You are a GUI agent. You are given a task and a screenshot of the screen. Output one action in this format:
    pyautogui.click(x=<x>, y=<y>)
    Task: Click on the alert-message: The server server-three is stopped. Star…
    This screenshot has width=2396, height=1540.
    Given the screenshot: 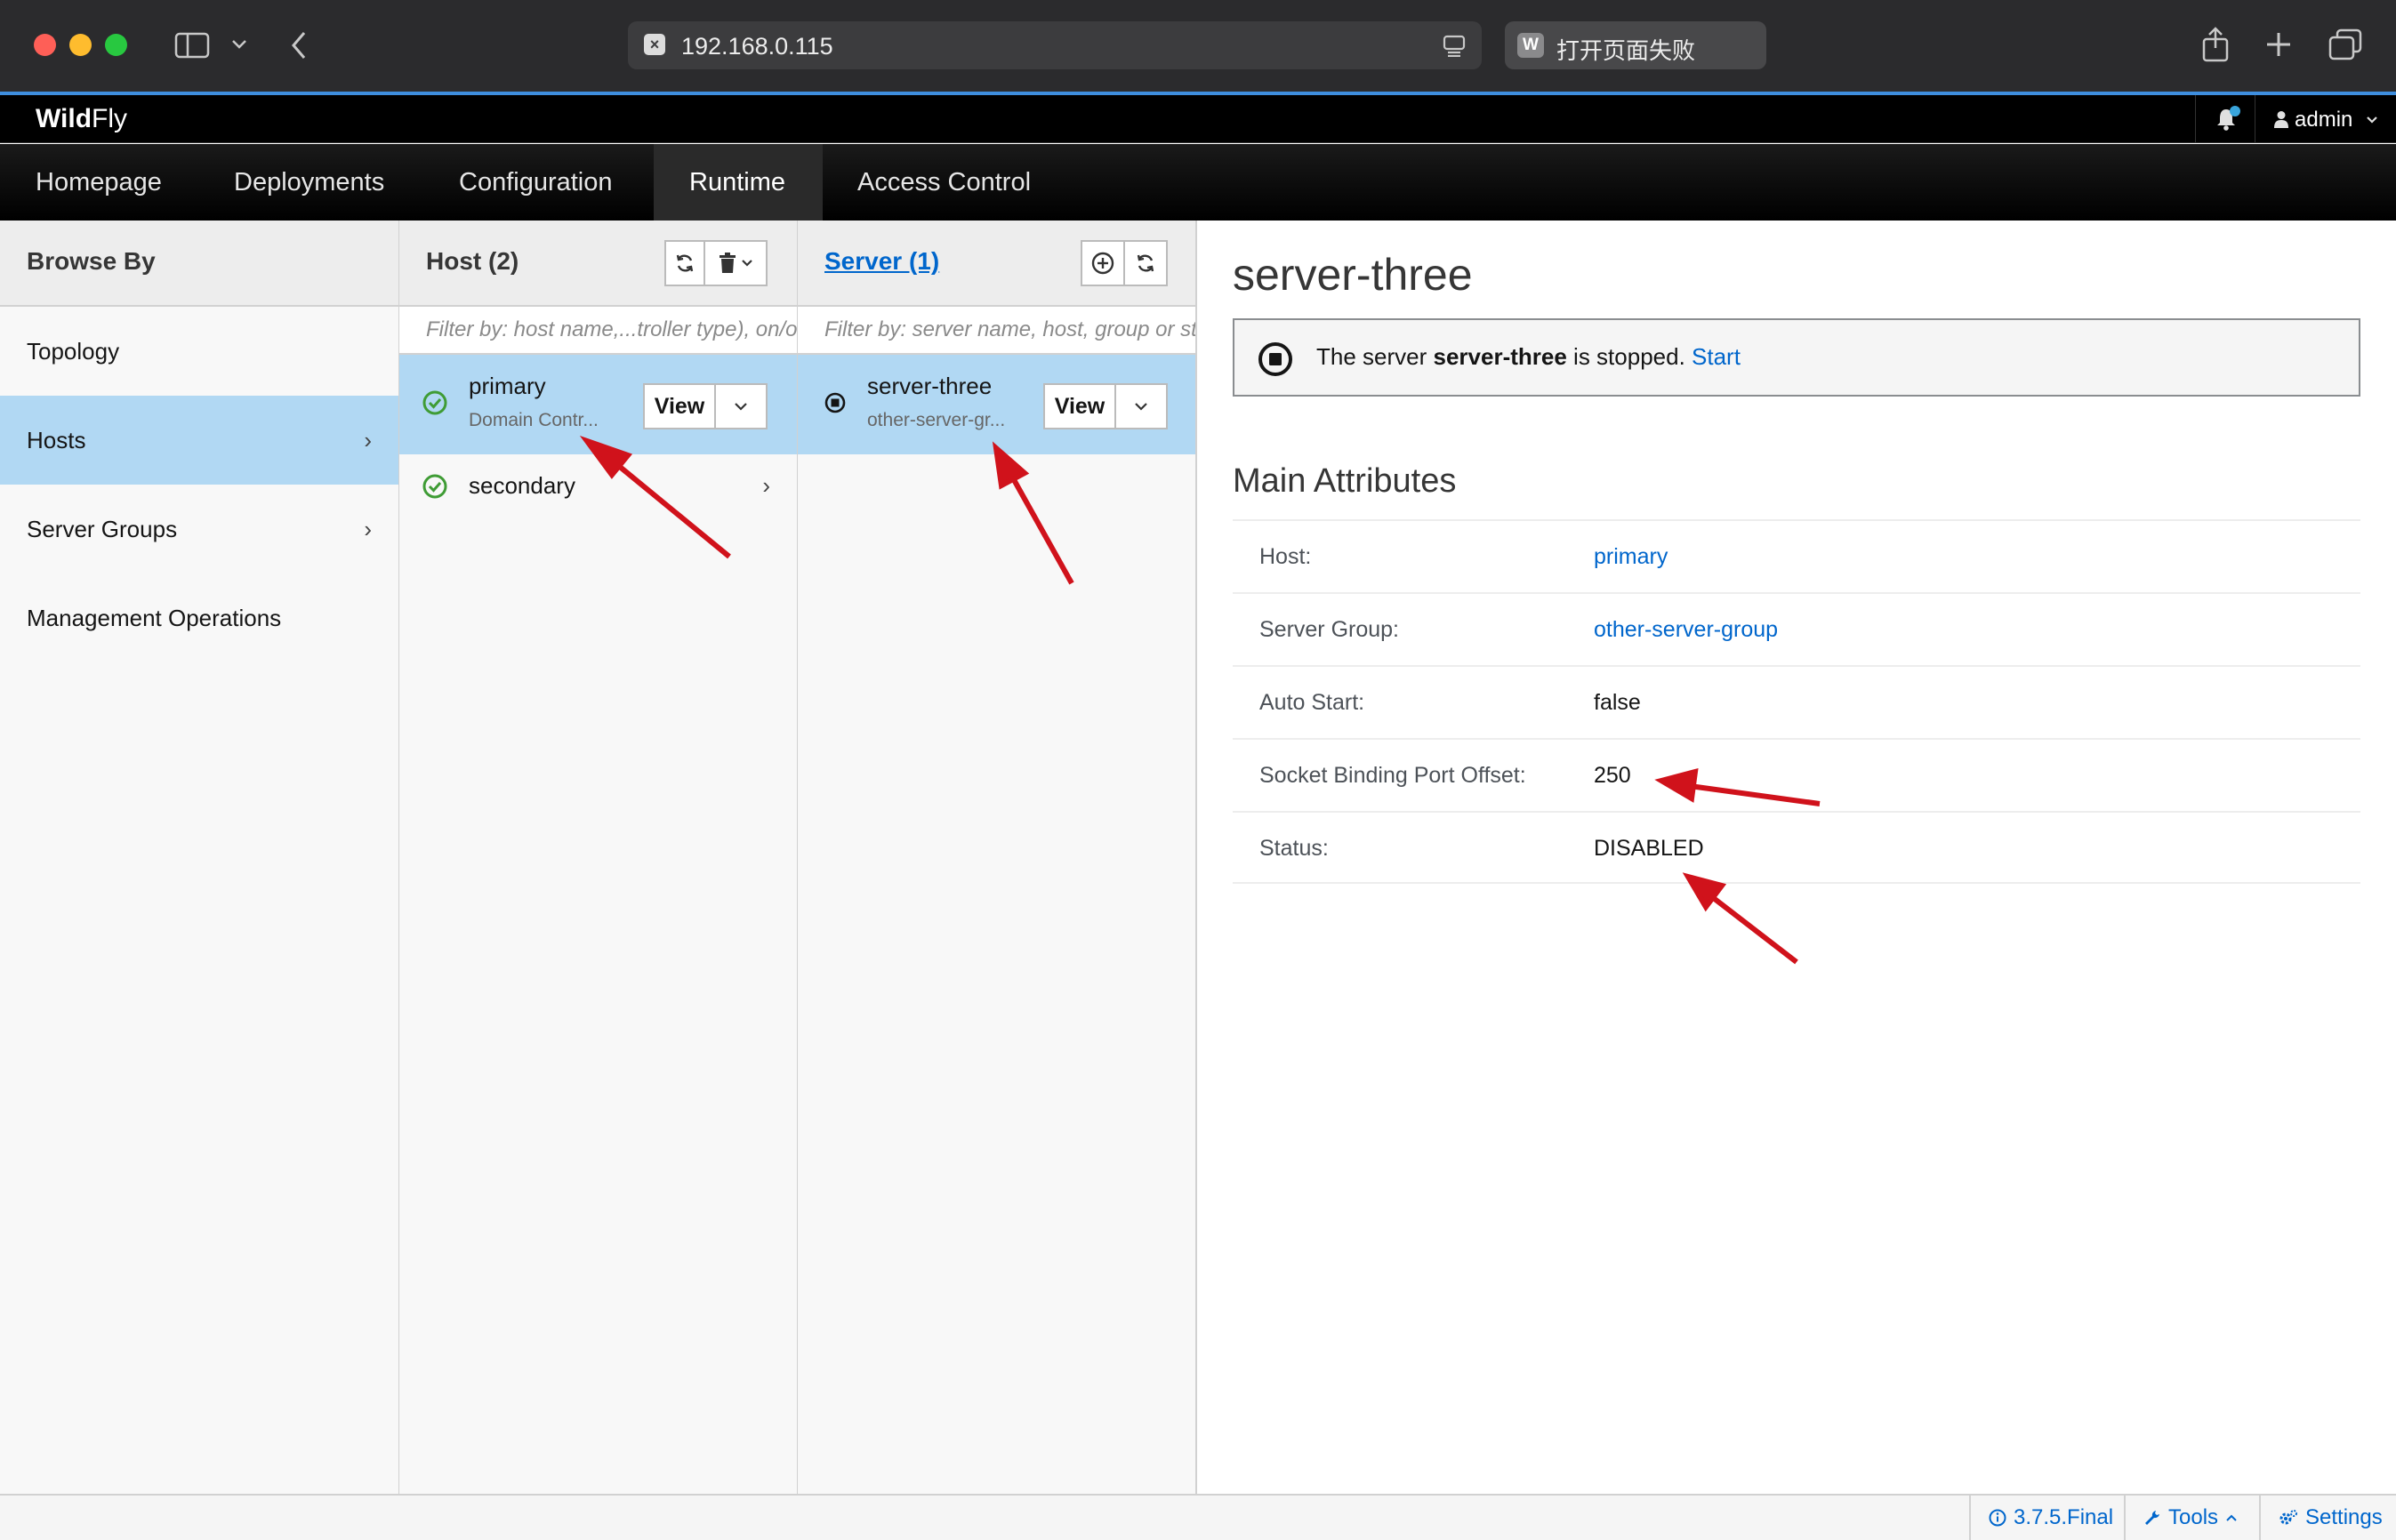 What is the action you would take?
    pyautogui.click(x=1528, y=356)
    